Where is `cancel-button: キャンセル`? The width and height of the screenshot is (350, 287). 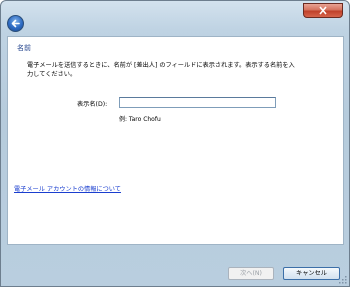
cancel-button: キャンセル is located at coordinates (311, 273).